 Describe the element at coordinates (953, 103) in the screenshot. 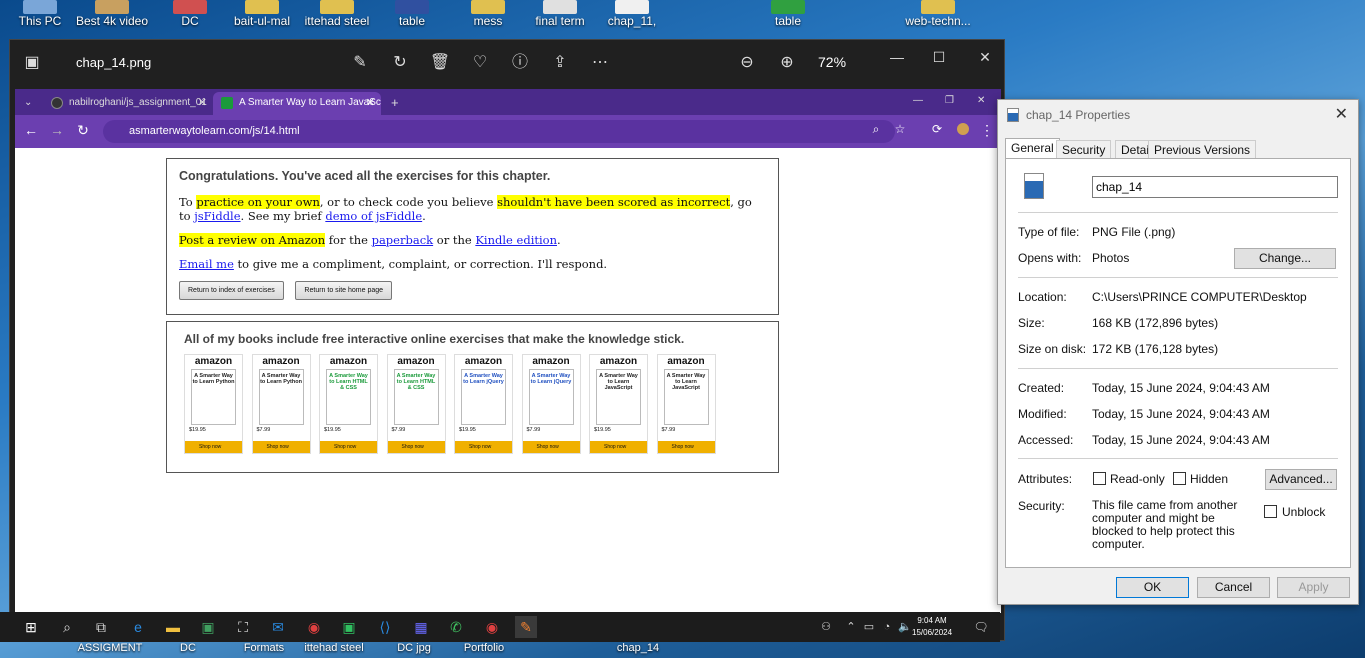

I see `browser-restore-icon: ❐` at that location.